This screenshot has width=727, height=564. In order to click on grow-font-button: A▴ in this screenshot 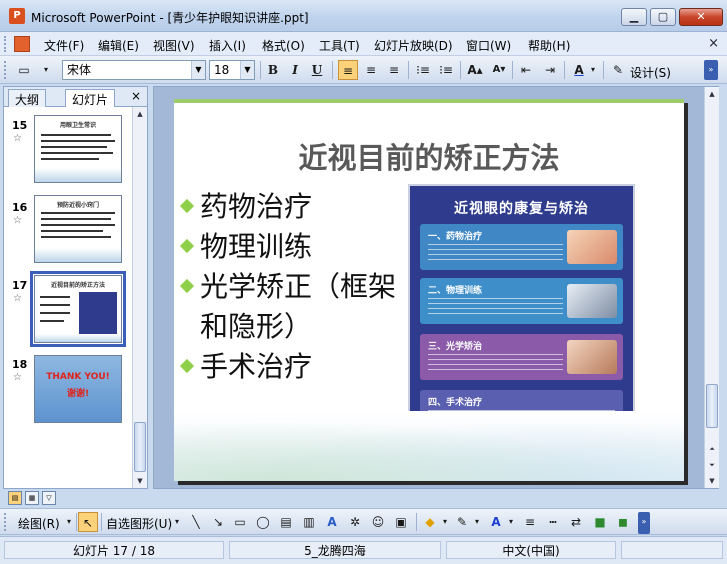, I will do `click(475, 70)`.